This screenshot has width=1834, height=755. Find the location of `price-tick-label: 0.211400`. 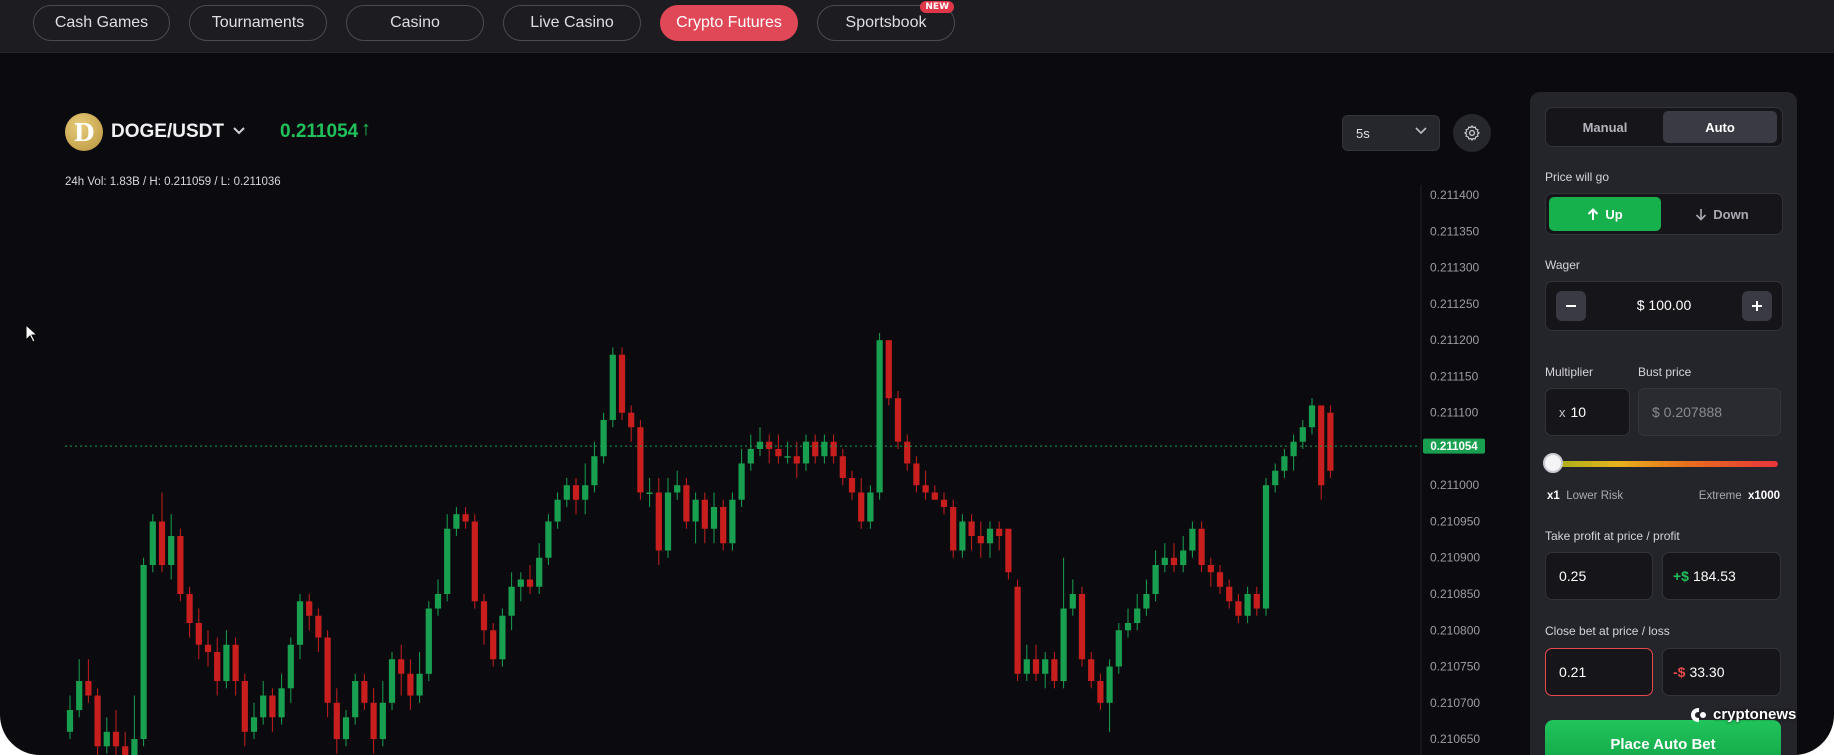

price-tick-label: 0.211400 is located at coordinates (1454, 195).